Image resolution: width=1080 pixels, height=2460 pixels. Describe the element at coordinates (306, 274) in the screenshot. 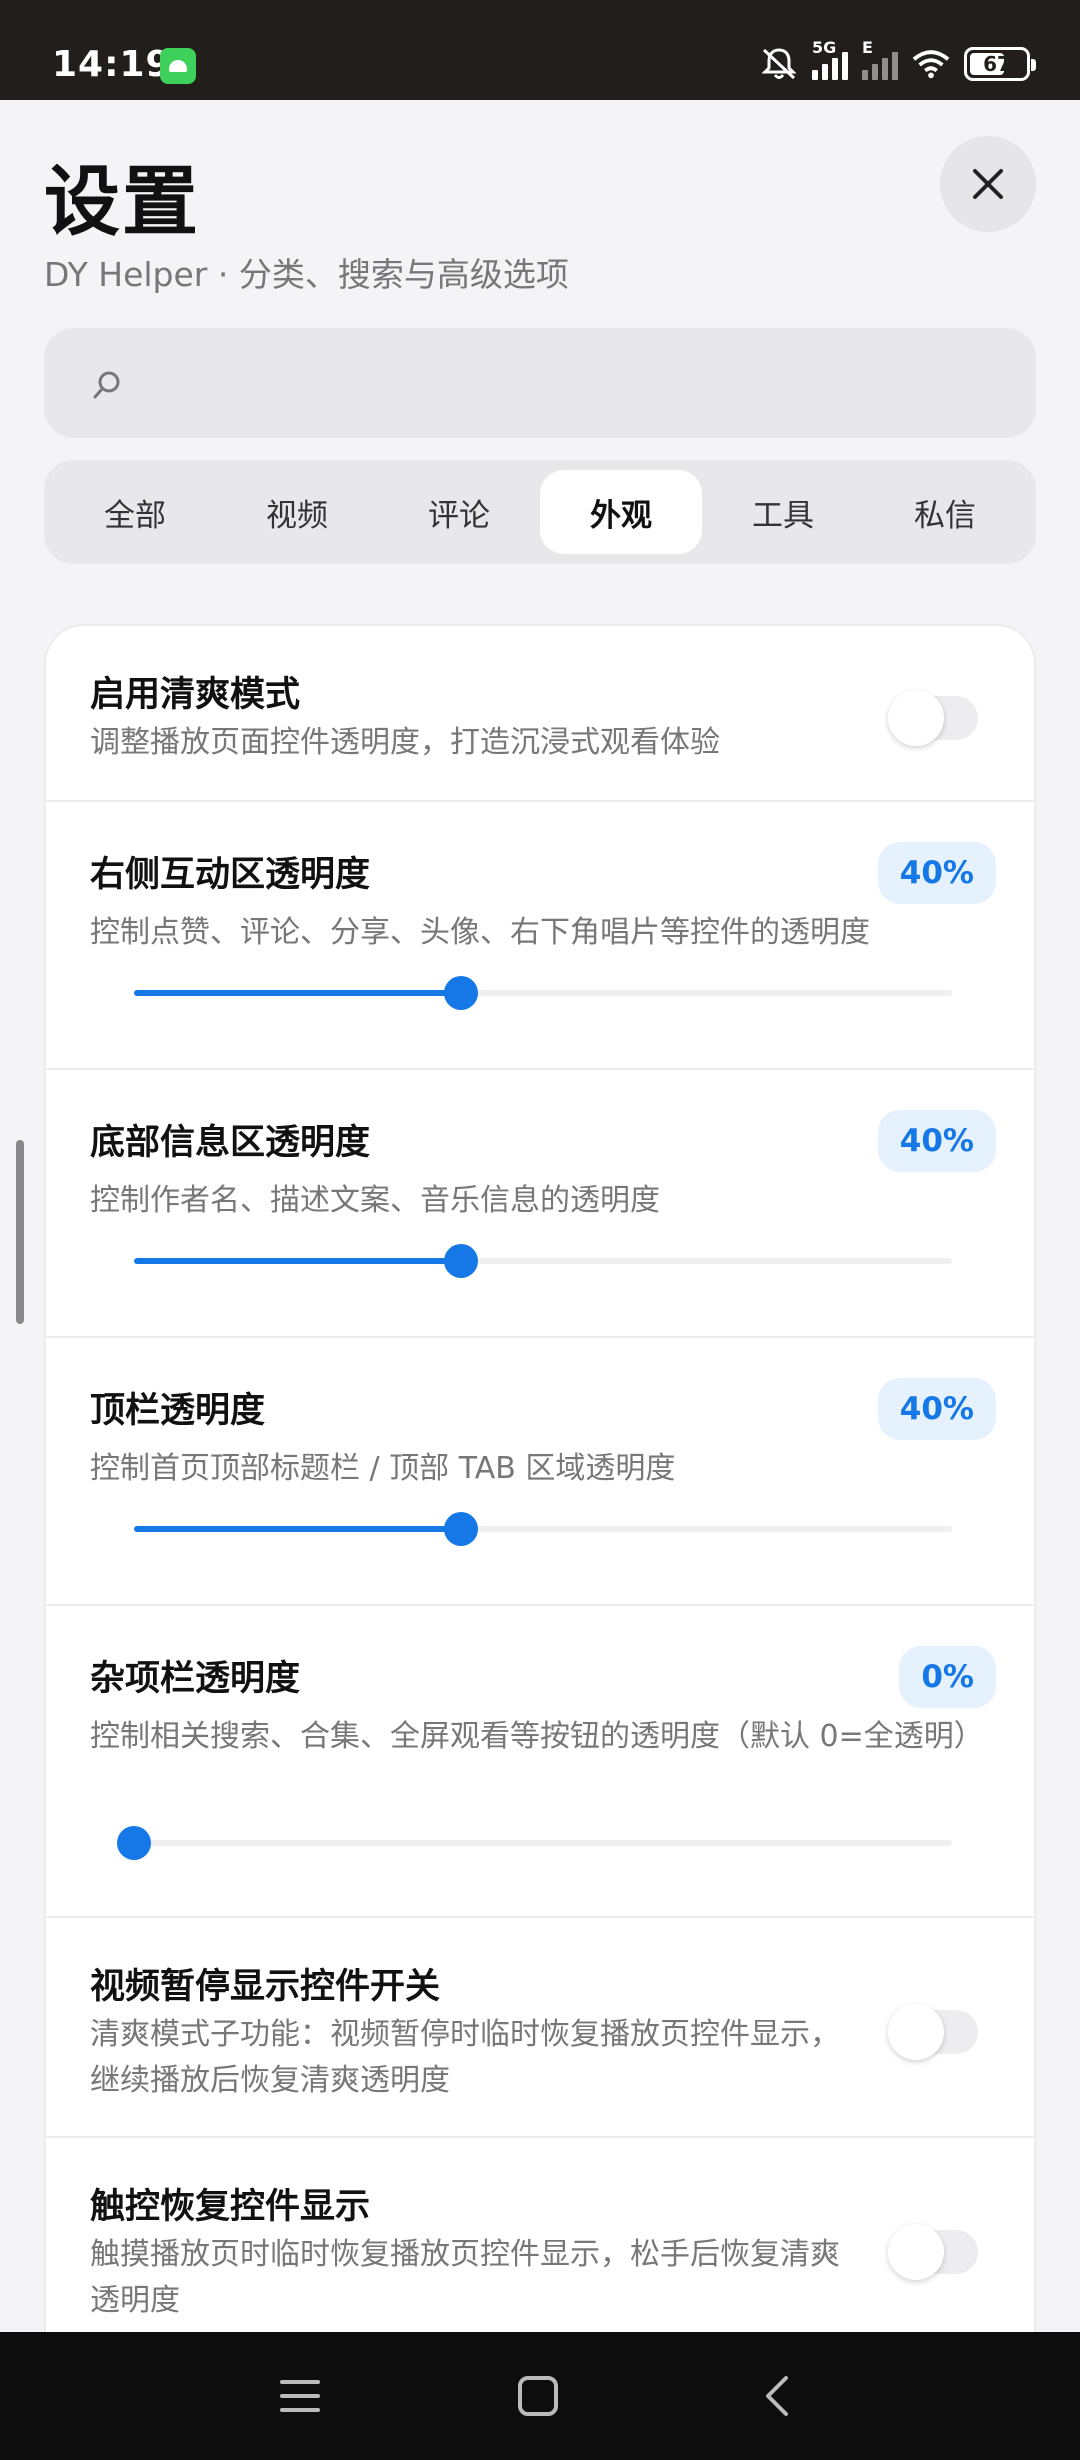

I see `page-subtitle: DY Helper · 分类、搜索与高级选项` at that location.